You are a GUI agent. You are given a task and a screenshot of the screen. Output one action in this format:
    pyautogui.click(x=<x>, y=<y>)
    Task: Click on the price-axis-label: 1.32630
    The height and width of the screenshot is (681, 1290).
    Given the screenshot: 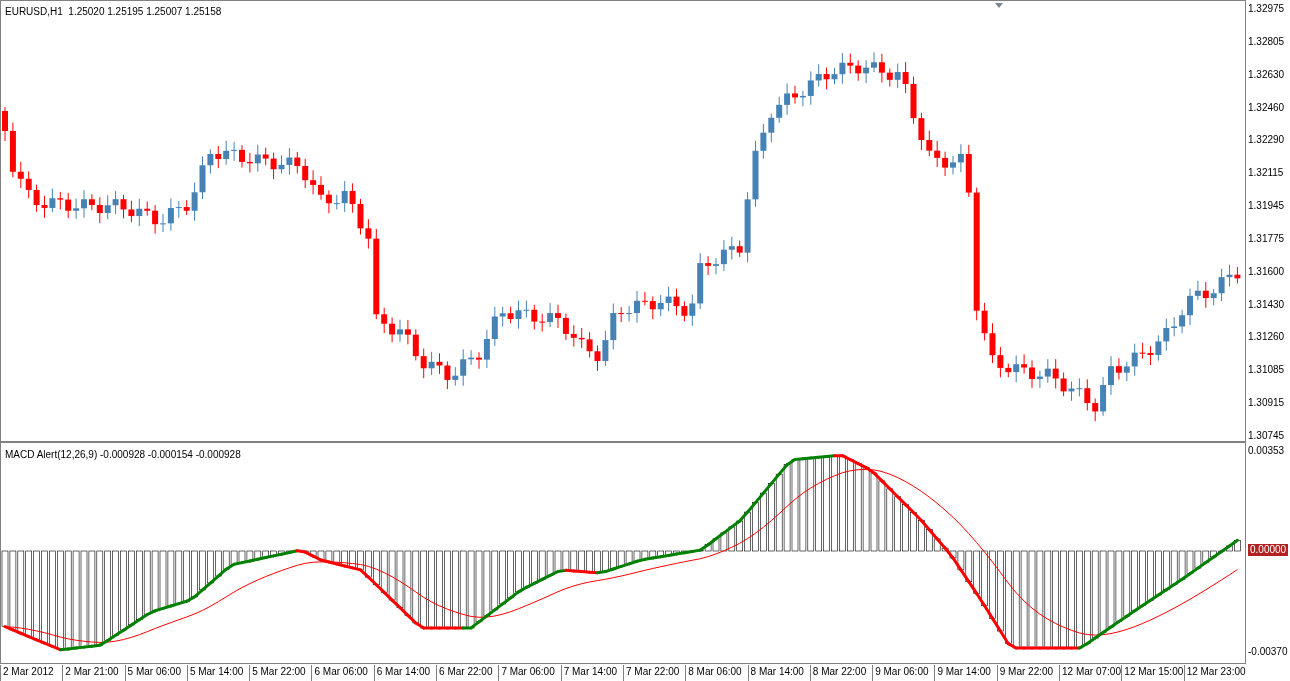 What is the action you would take?
    pyautogui.click(x=1267, y=74)
    